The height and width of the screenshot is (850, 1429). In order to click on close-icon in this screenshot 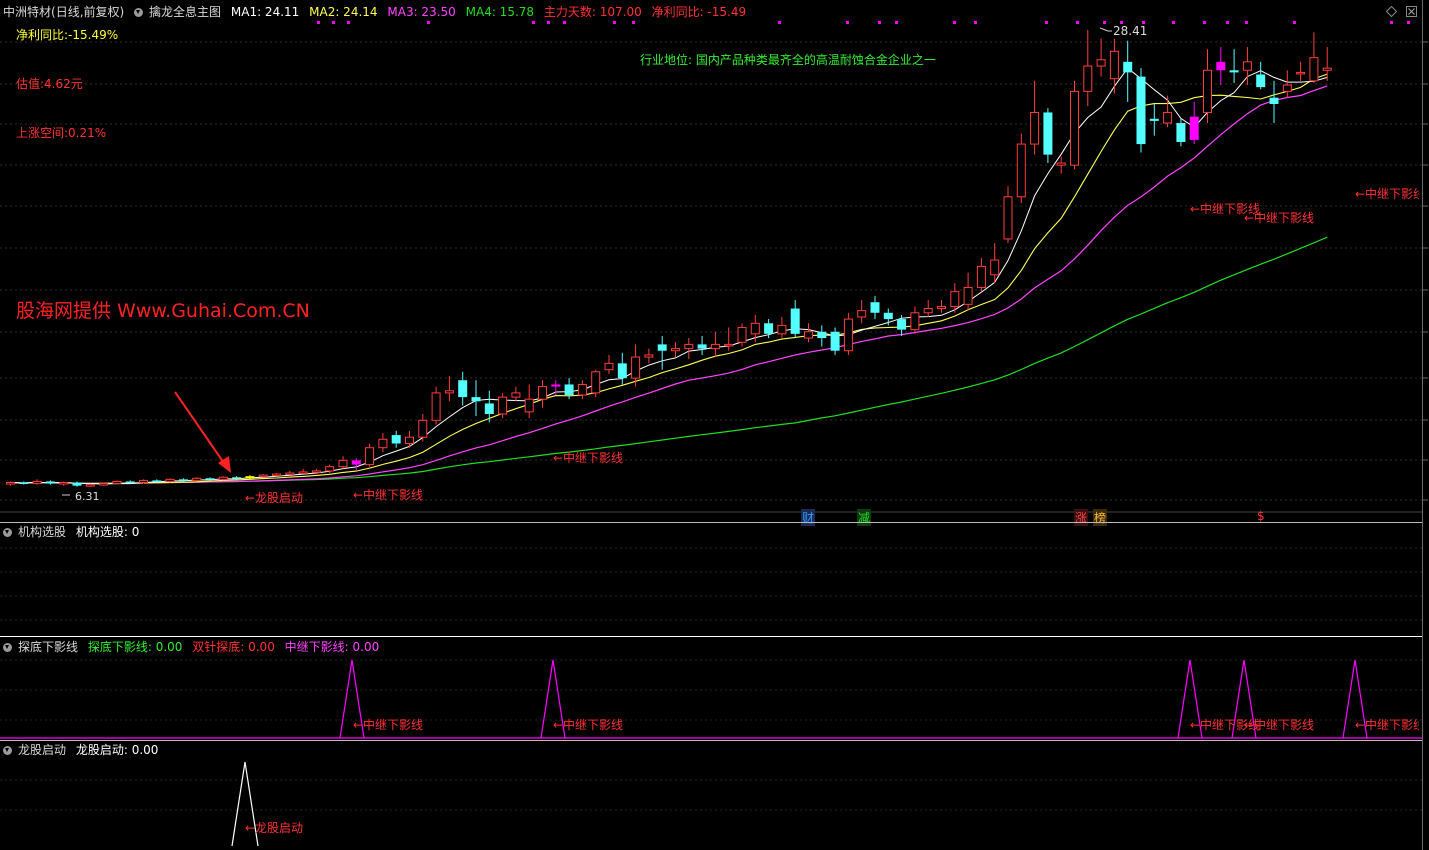, I will do `click(1411, 11)`.